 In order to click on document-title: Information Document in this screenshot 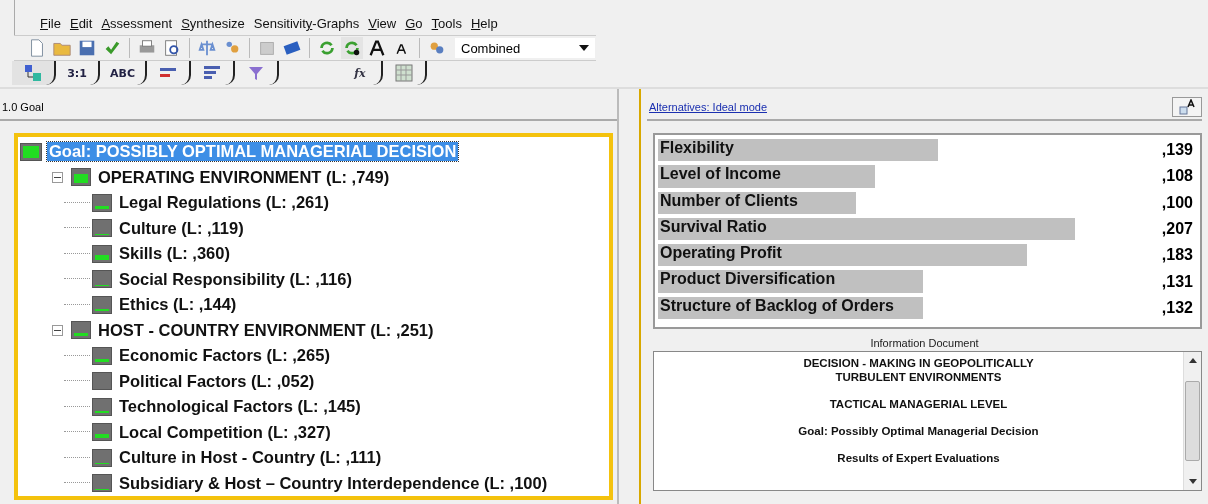, I will do `click(924, 343)`.